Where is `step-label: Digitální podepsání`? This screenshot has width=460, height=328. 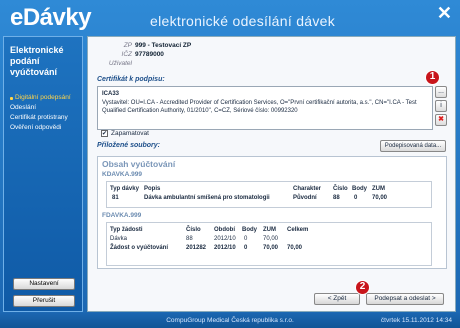
step-label: Digitální podepsání is located at coordinates (43, 97).